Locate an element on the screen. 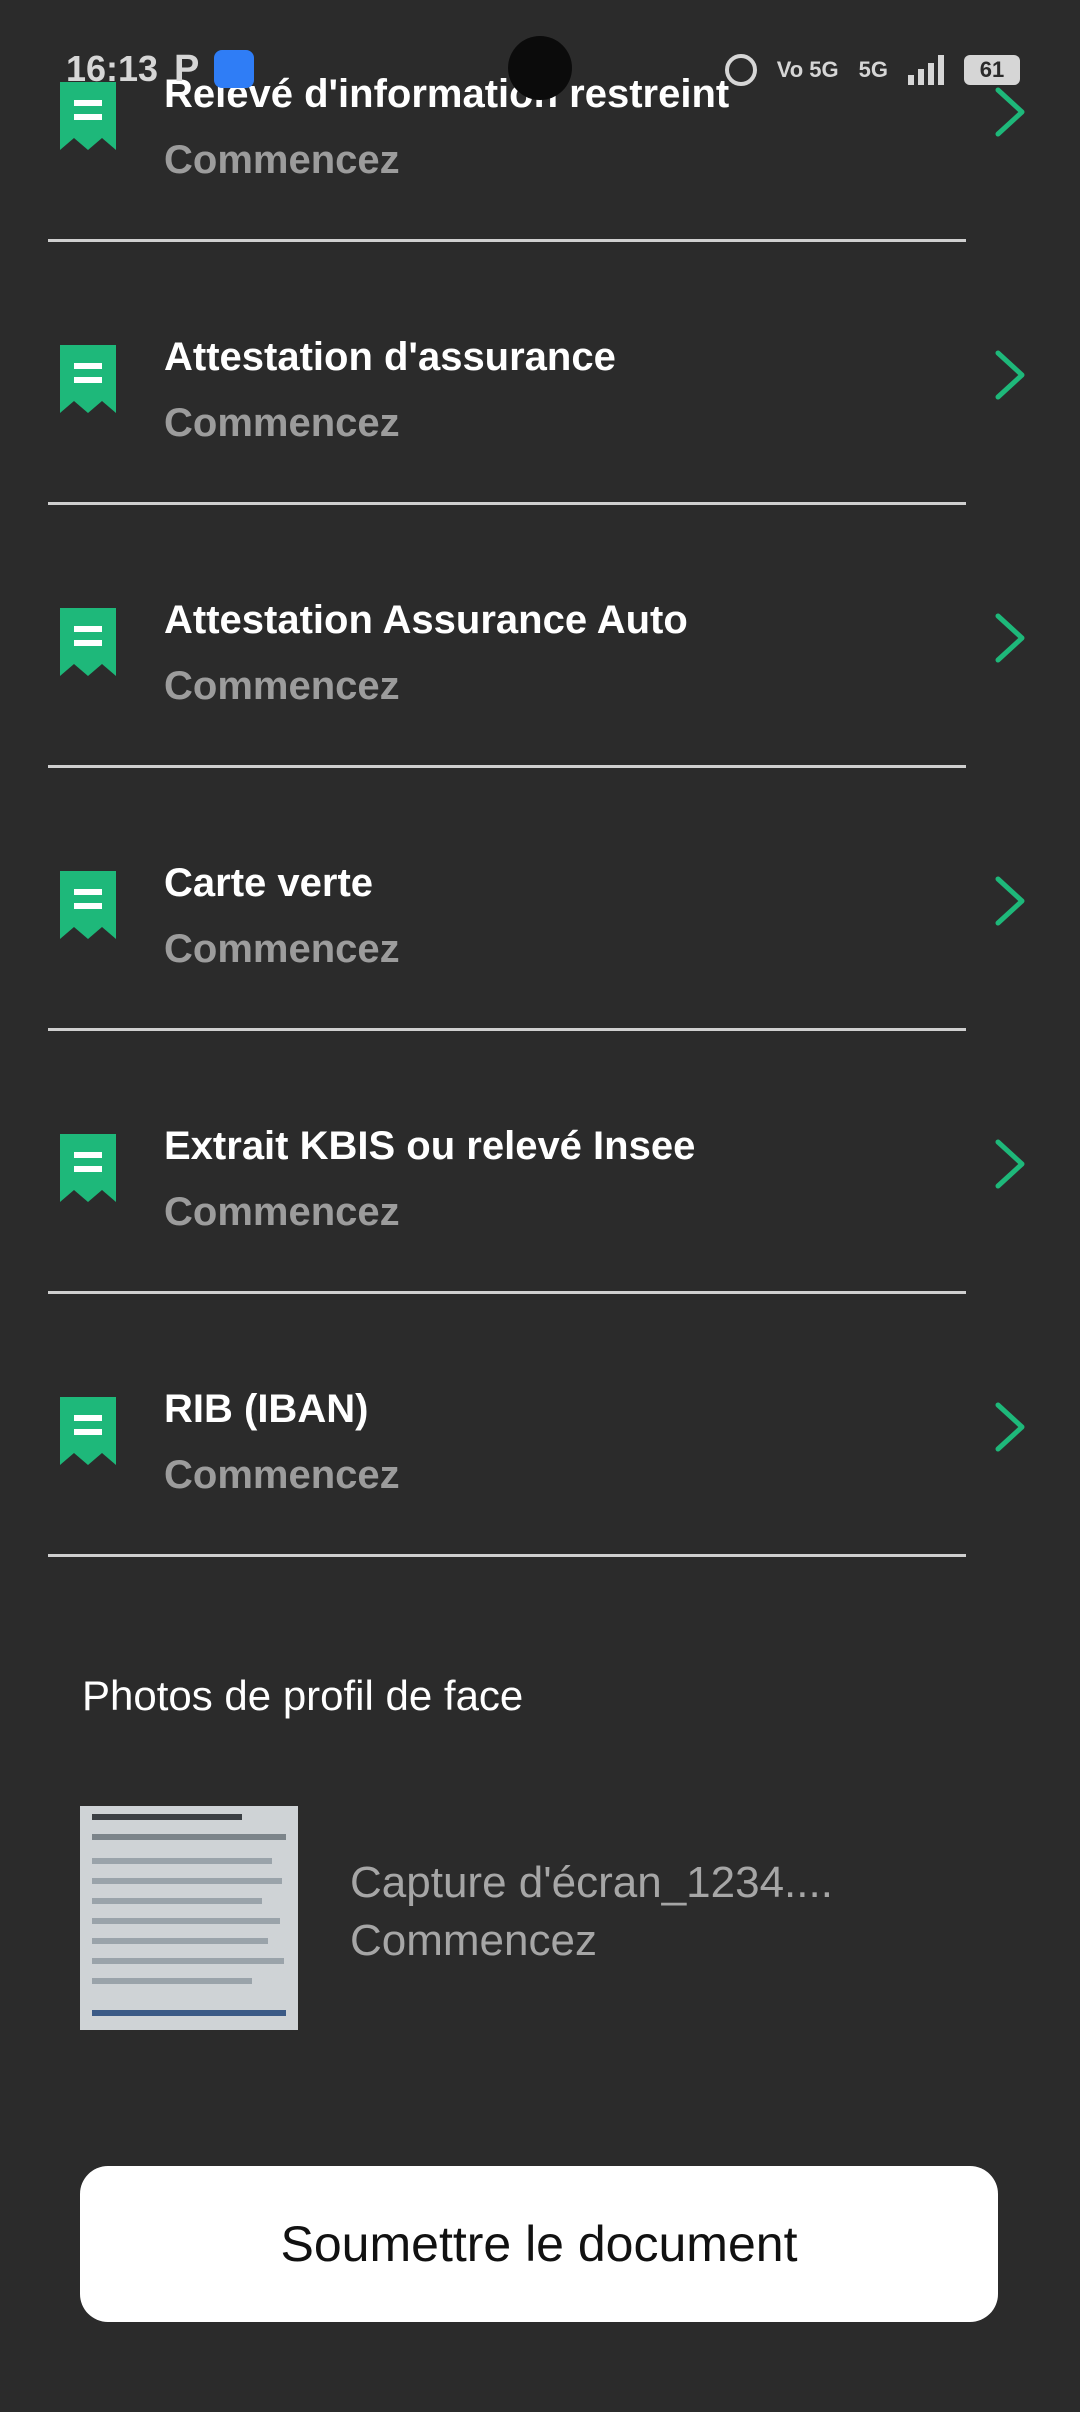 The image size is (1080, 2412). clock: 16:13 is located at coordinates (112, 68).